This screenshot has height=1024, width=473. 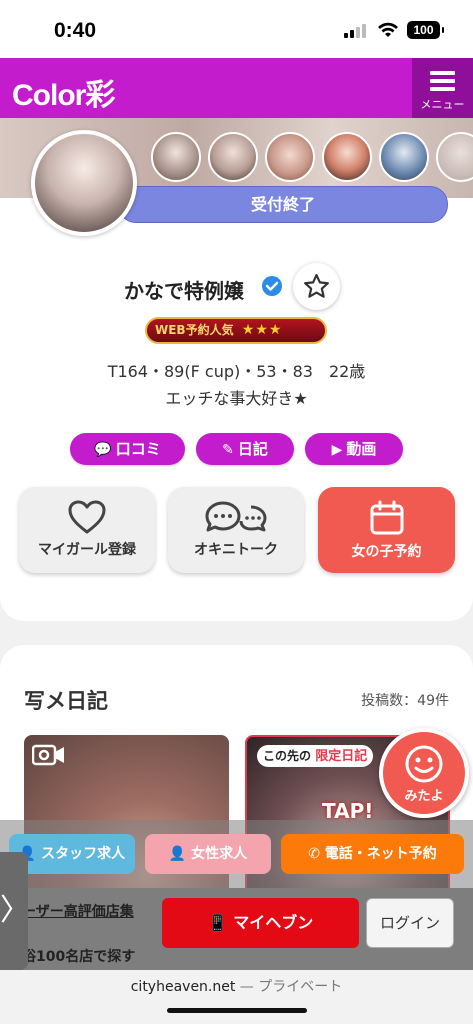 What do you see at coordinates (83, 854) in the screenshot?
I see `staff-recruit-label: スタッフ求人` at bounding box center [83, 854].